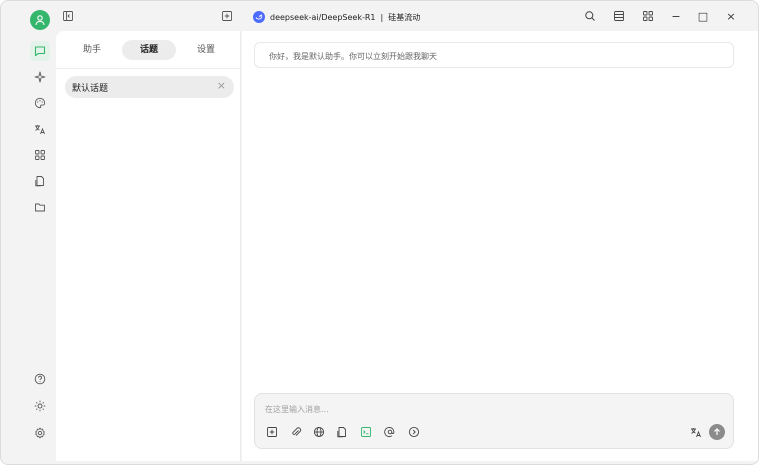 This screenshot has width=759, height=465. I want to click on topic-item: 默认话题 ×, so click(149, 87).